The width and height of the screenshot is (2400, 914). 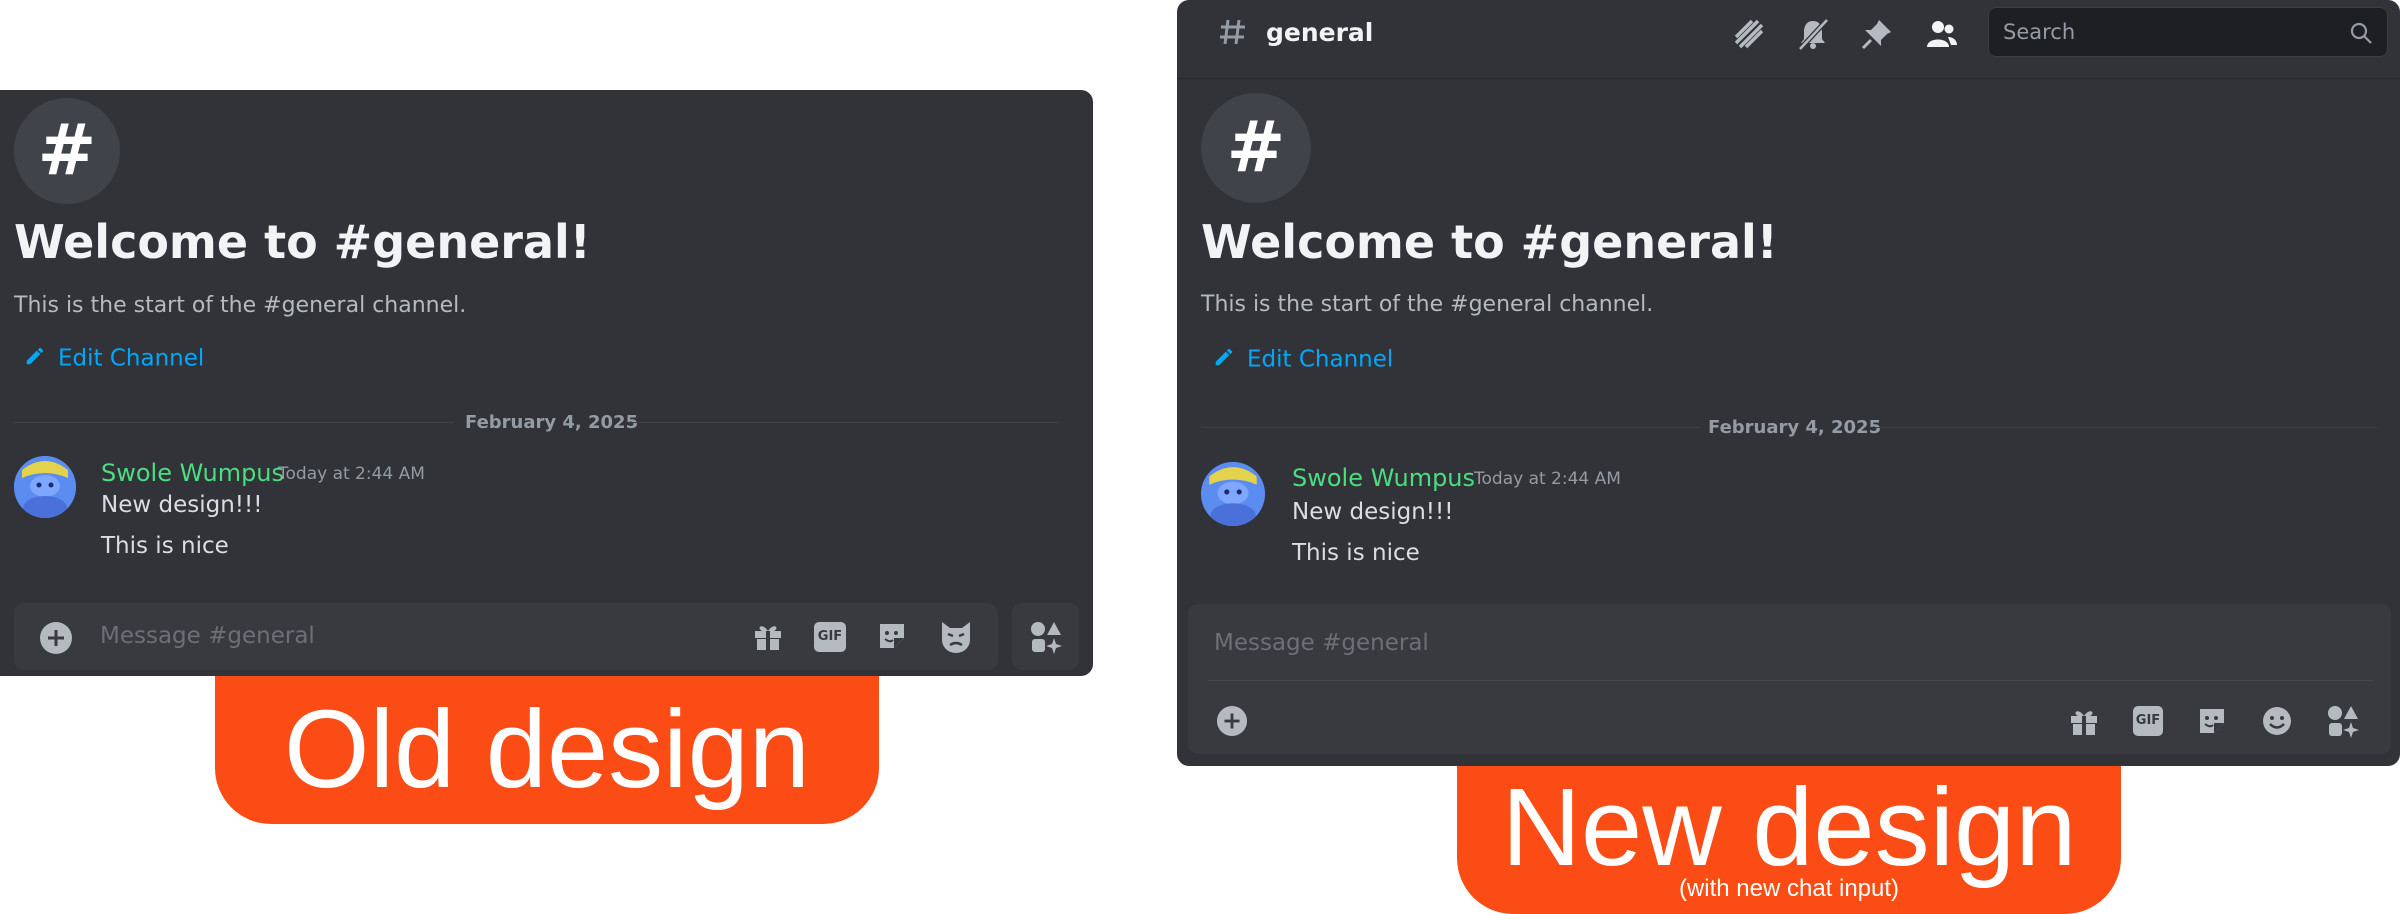 I want to click on channel-hash-icon, so click(x=1233, y=34).